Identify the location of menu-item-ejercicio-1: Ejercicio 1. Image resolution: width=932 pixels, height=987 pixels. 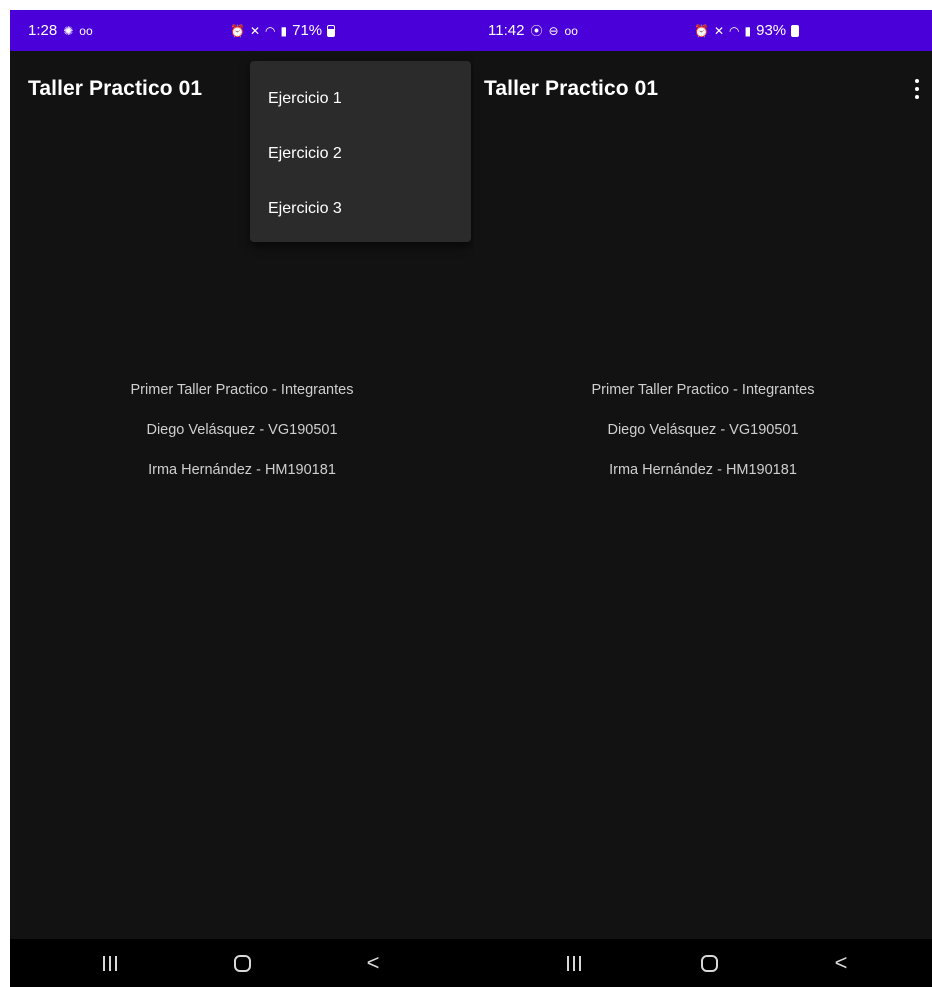
(360, 98).